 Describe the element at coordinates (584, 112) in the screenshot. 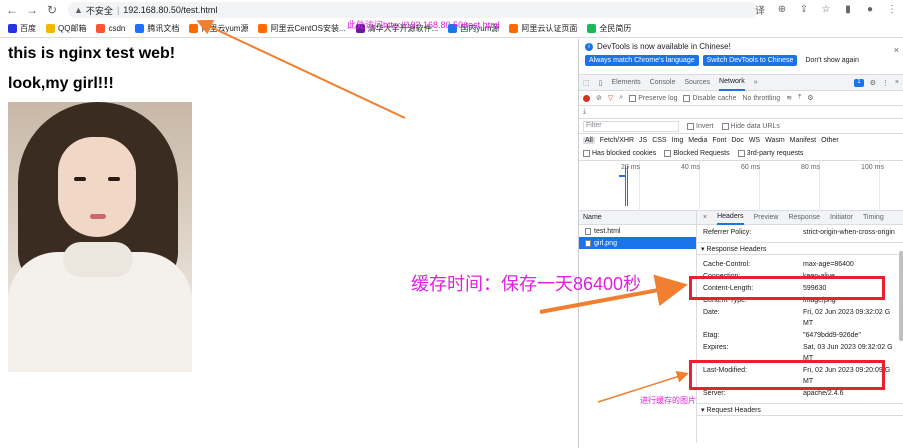

I see `download-icon: ⤓` at that location.